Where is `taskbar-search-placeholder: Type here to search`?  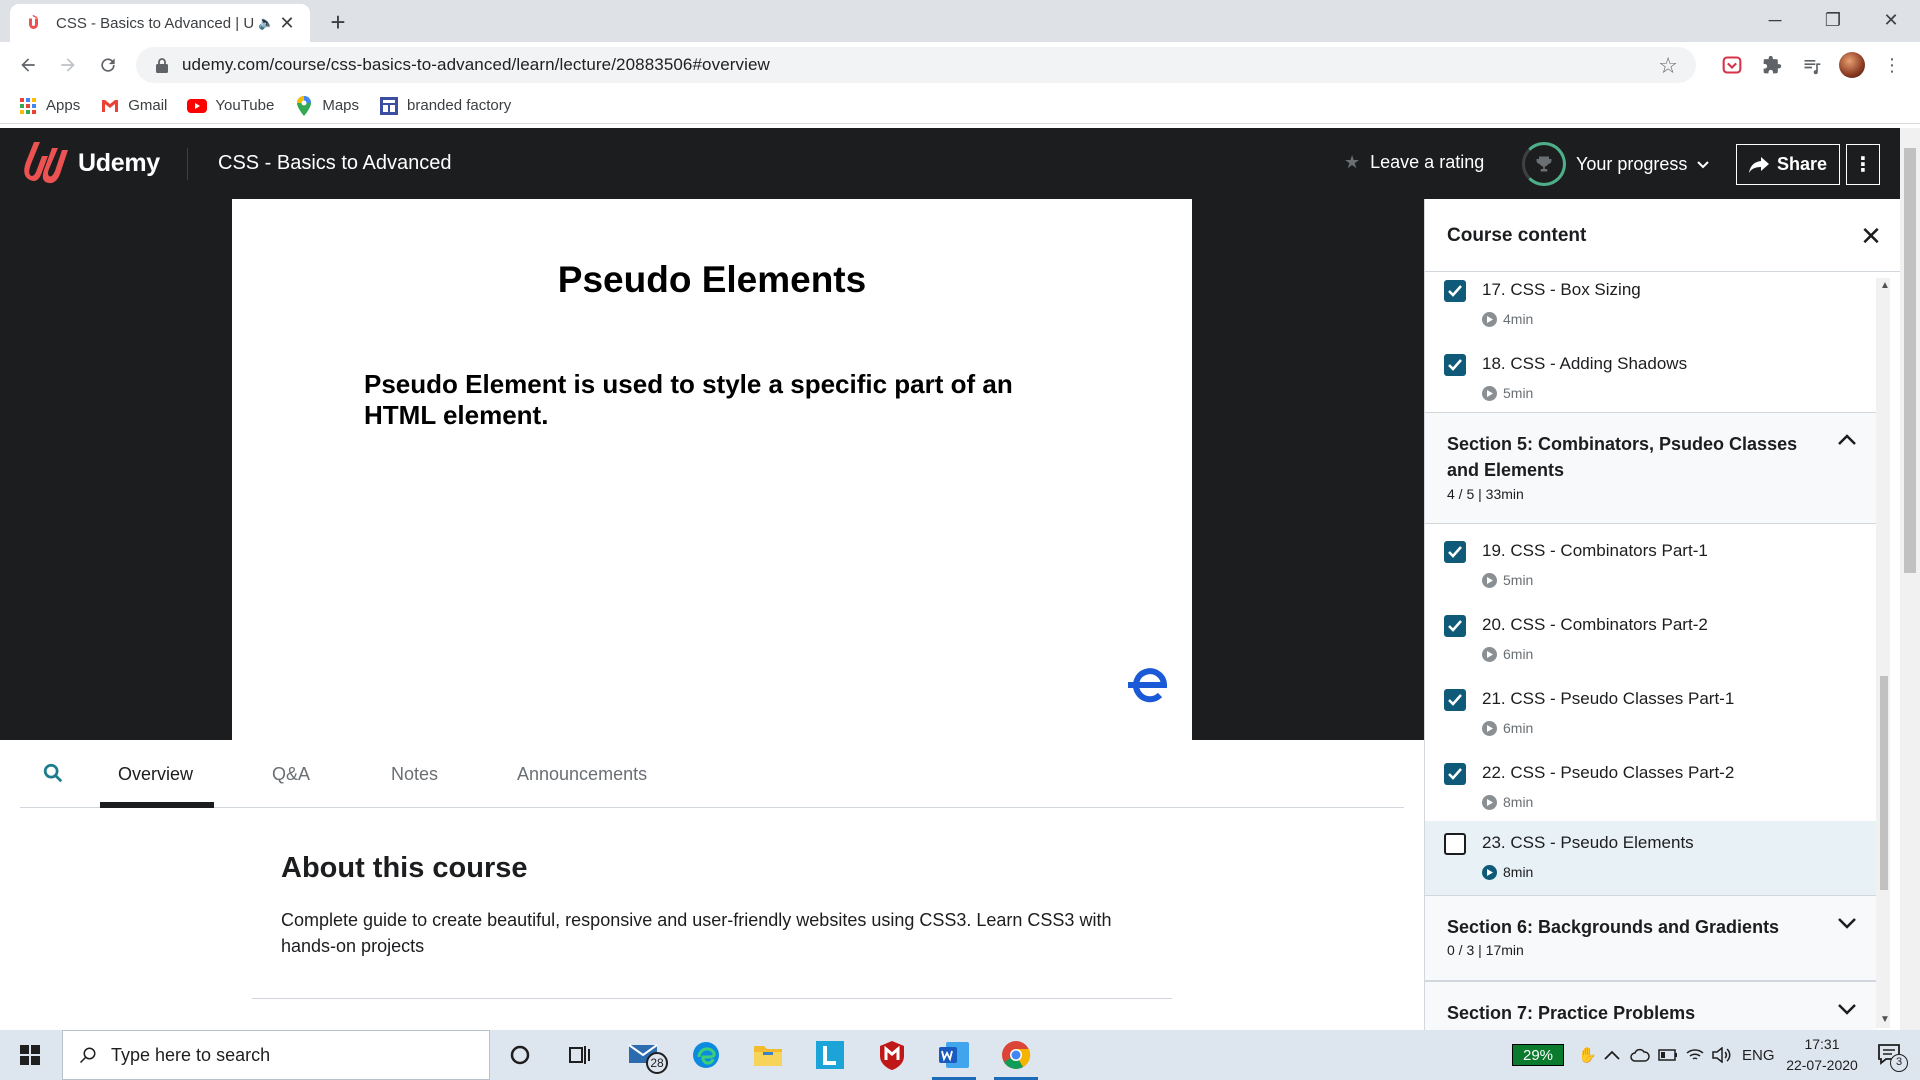 taskbar-search-placeholder: Type here to search is located at coordinates (191, 1054).